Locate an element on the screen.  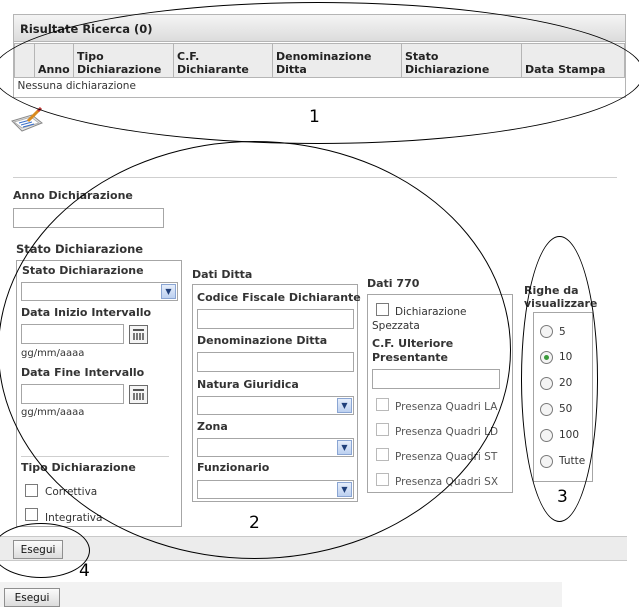
spezzata-label-1: Dichiarazione is located at coordinates (431, 312).